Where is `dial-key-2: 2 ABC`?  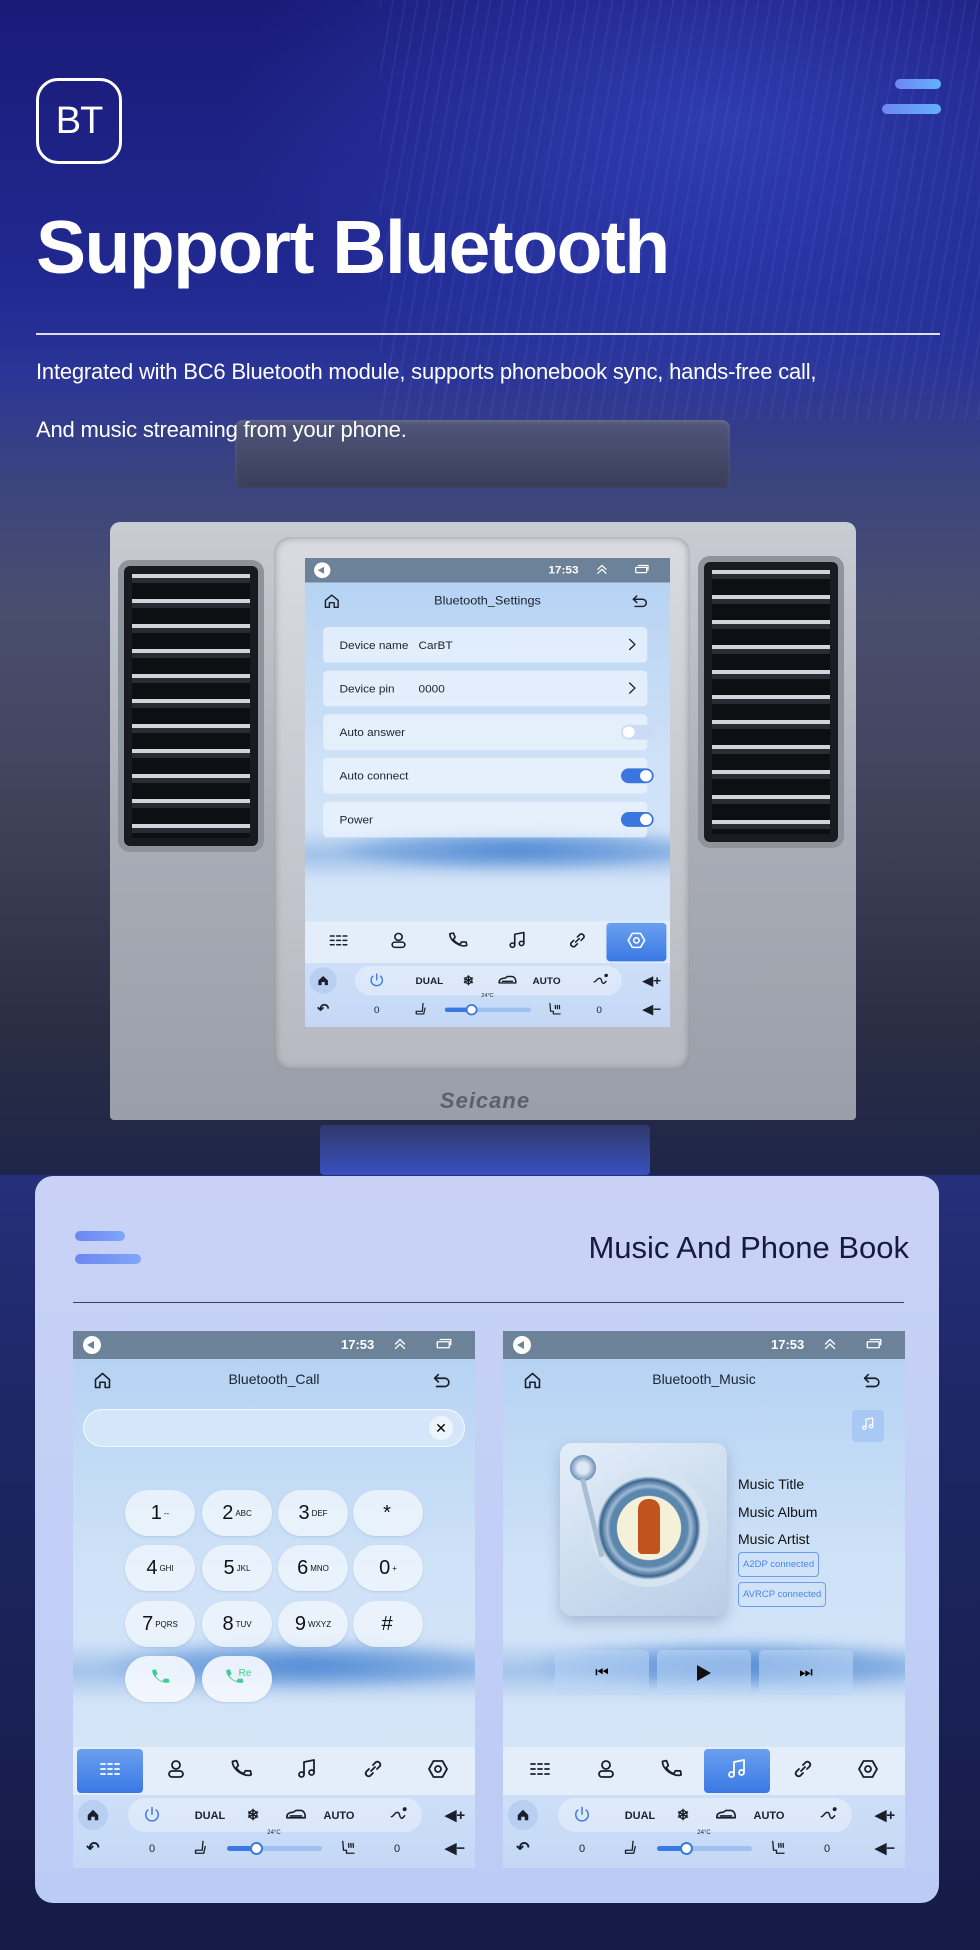
dial-key-2: 2 ABC is located at coordinates (237, 1513).